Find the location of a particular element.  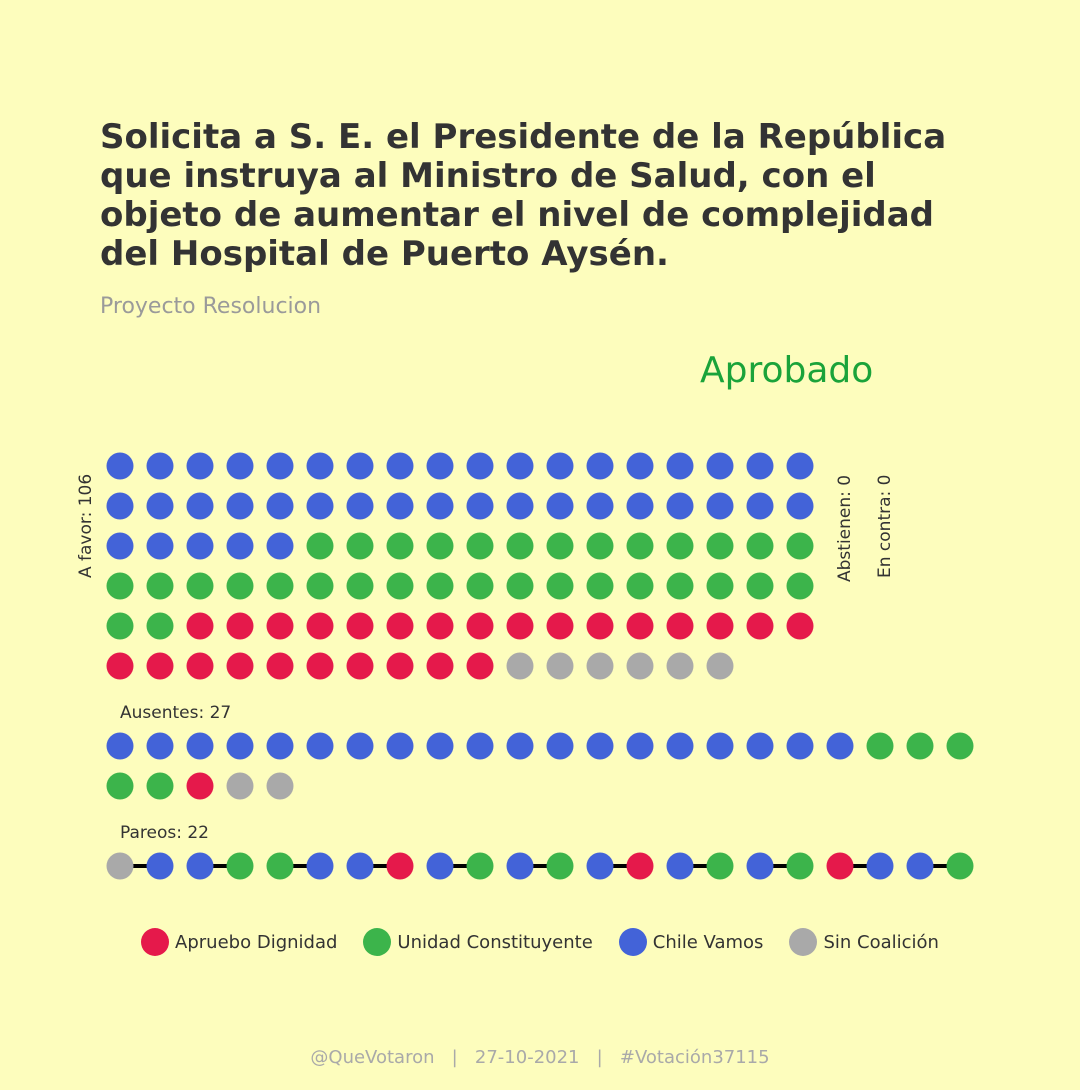

legend-item: Sin Coalición is located at coordinates (864, 942).